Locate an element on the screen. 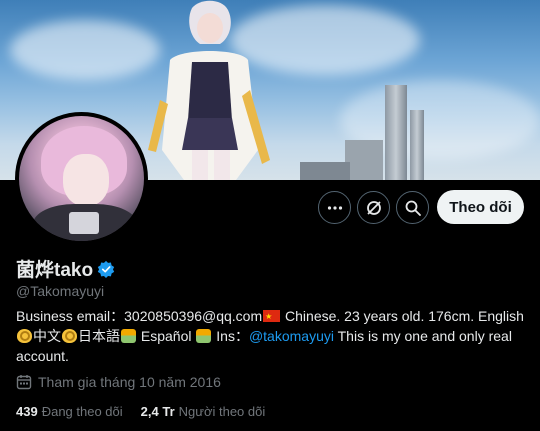 The image size is (540, 431). search-icon is located at coordinates (413, 208).